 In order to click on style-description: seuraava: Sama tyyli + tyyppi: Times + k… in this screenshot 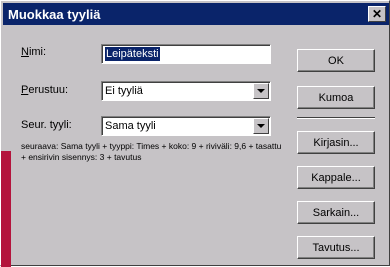, I will do `click(151, 151)`.